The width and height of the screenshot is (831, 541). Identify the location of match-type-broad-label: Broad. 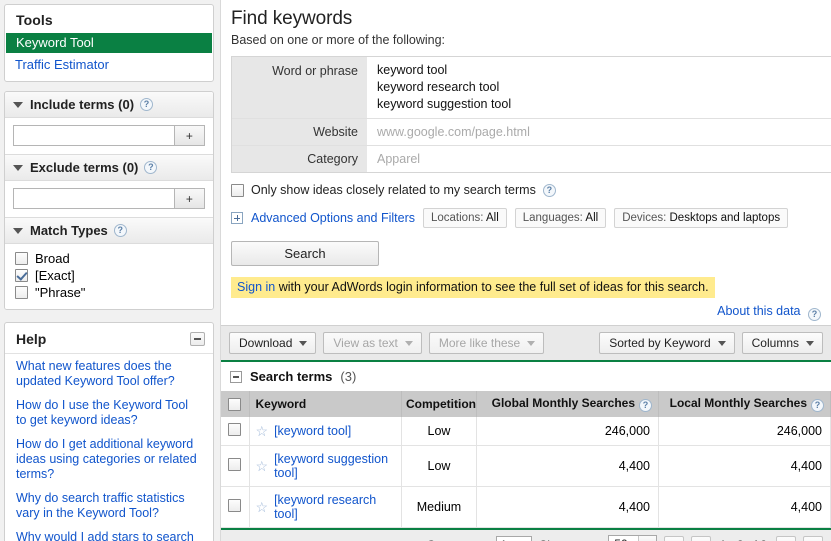
(52, 258).